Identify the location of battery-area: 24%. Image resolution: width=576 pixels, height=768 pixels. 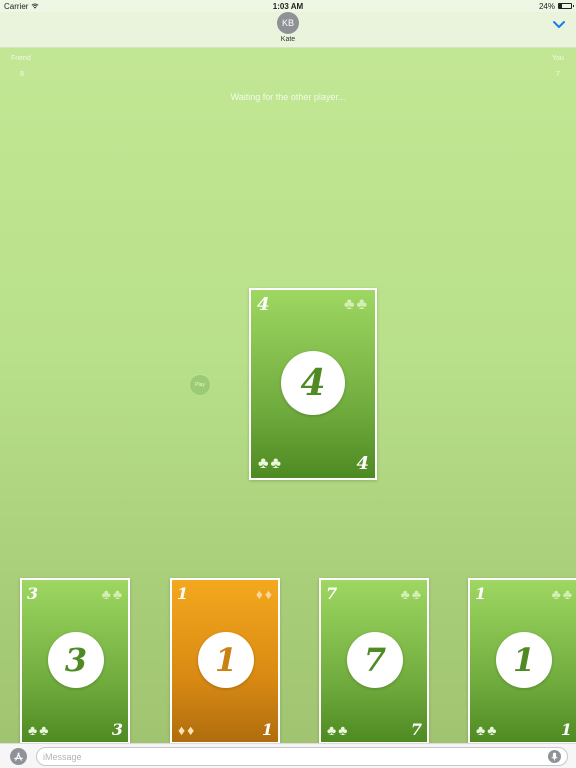
(473, 6).